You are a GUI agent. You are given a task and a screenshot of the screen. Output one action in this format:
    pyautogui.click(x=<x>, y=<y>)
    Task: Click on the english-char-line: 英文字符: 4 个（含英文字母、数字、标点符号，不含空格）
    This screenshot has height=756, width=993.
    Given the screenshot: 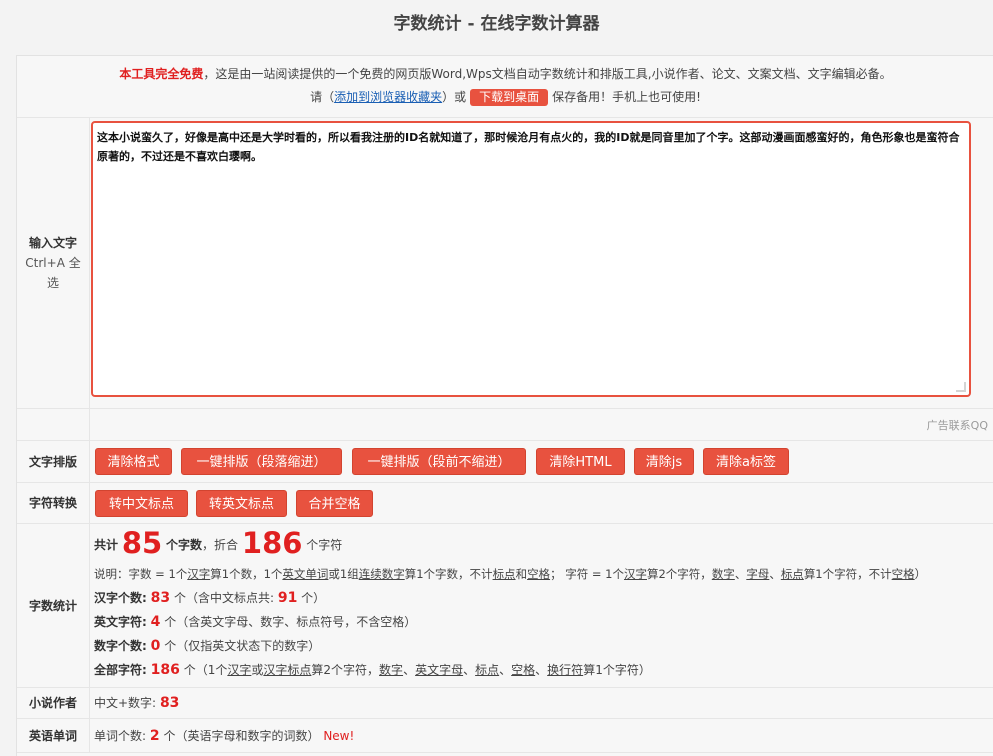 What is the action you would take?
    pyautogui.click(x=255, y=621)
    